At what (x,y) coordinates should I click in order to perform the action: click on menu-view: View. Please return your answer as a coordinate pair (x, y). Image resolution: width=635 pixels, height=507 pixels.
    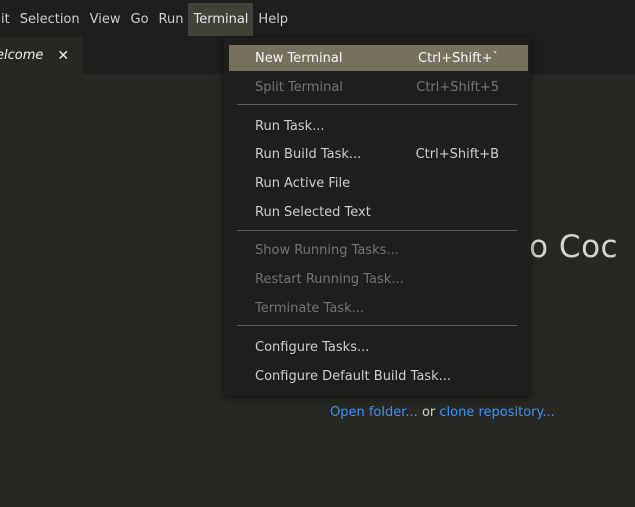
    Looking at the image, I should click on (105, 19).